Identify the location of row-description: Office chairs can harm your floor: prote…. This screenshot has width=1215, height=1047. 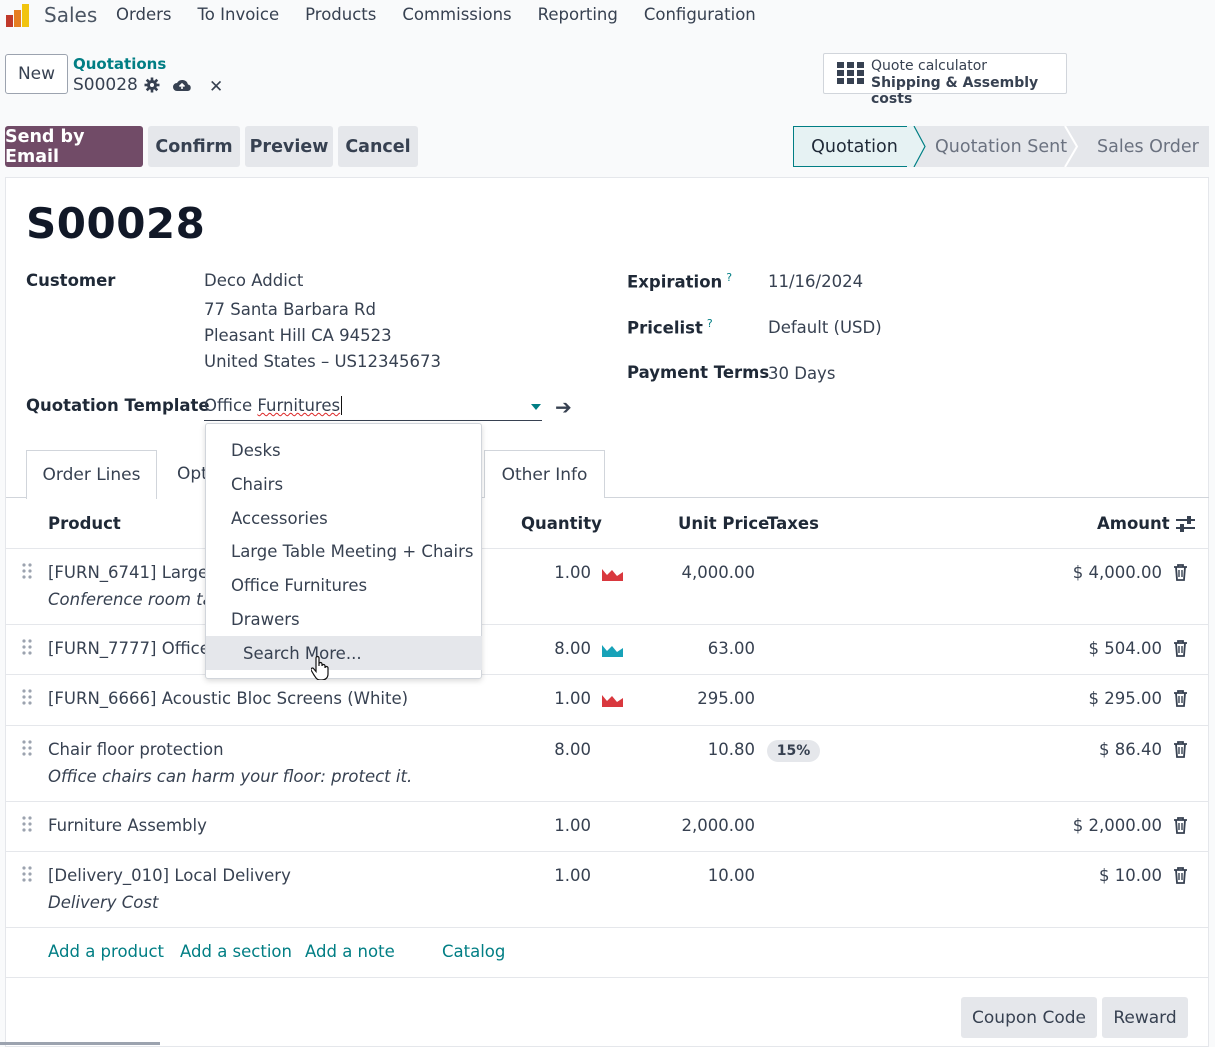
(230, 776).